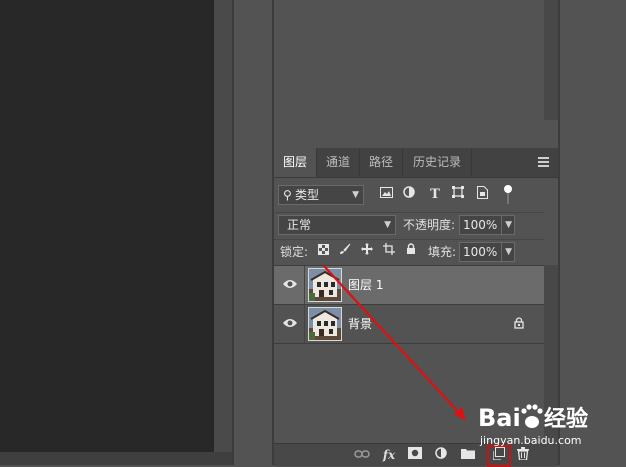 Image resolution: width=626 pixels, height=467 pixels. I want to click on baidu-logo-icon: Bai 经验, so click(533, 418).